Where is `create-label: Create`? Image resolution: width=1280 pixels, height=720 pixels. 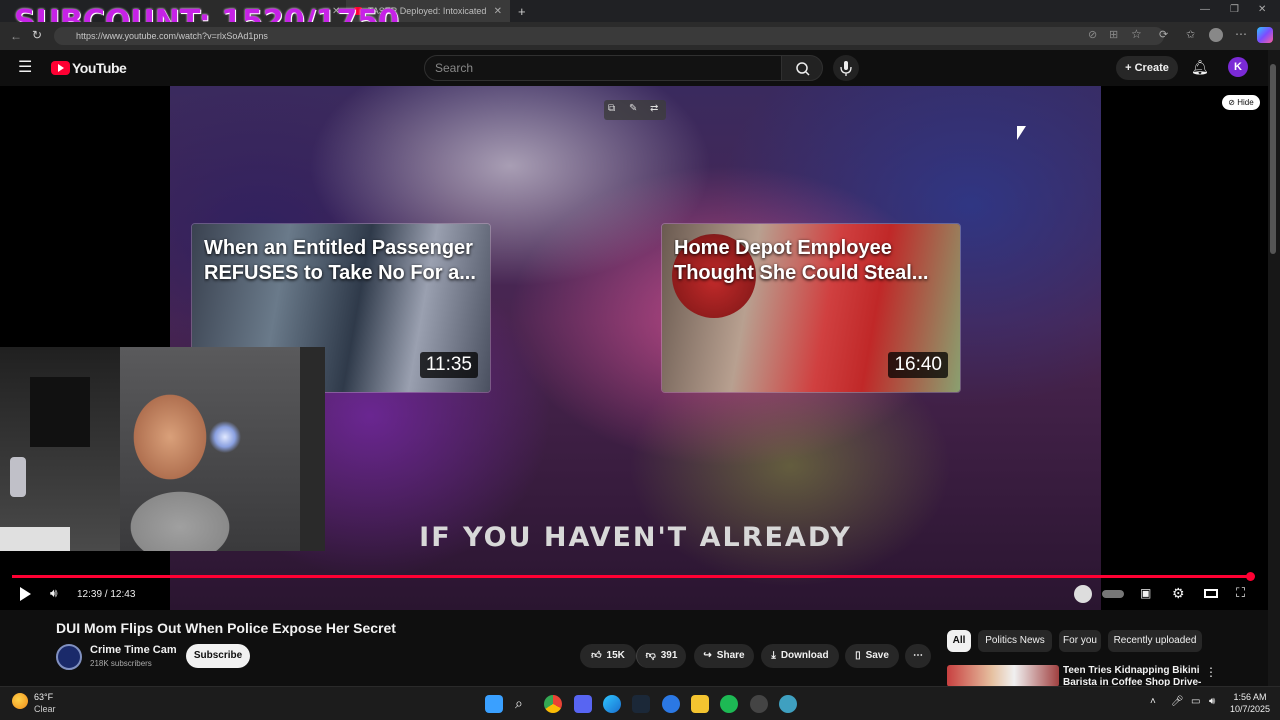
create-label: Create is located at coordinates (1151, 68).